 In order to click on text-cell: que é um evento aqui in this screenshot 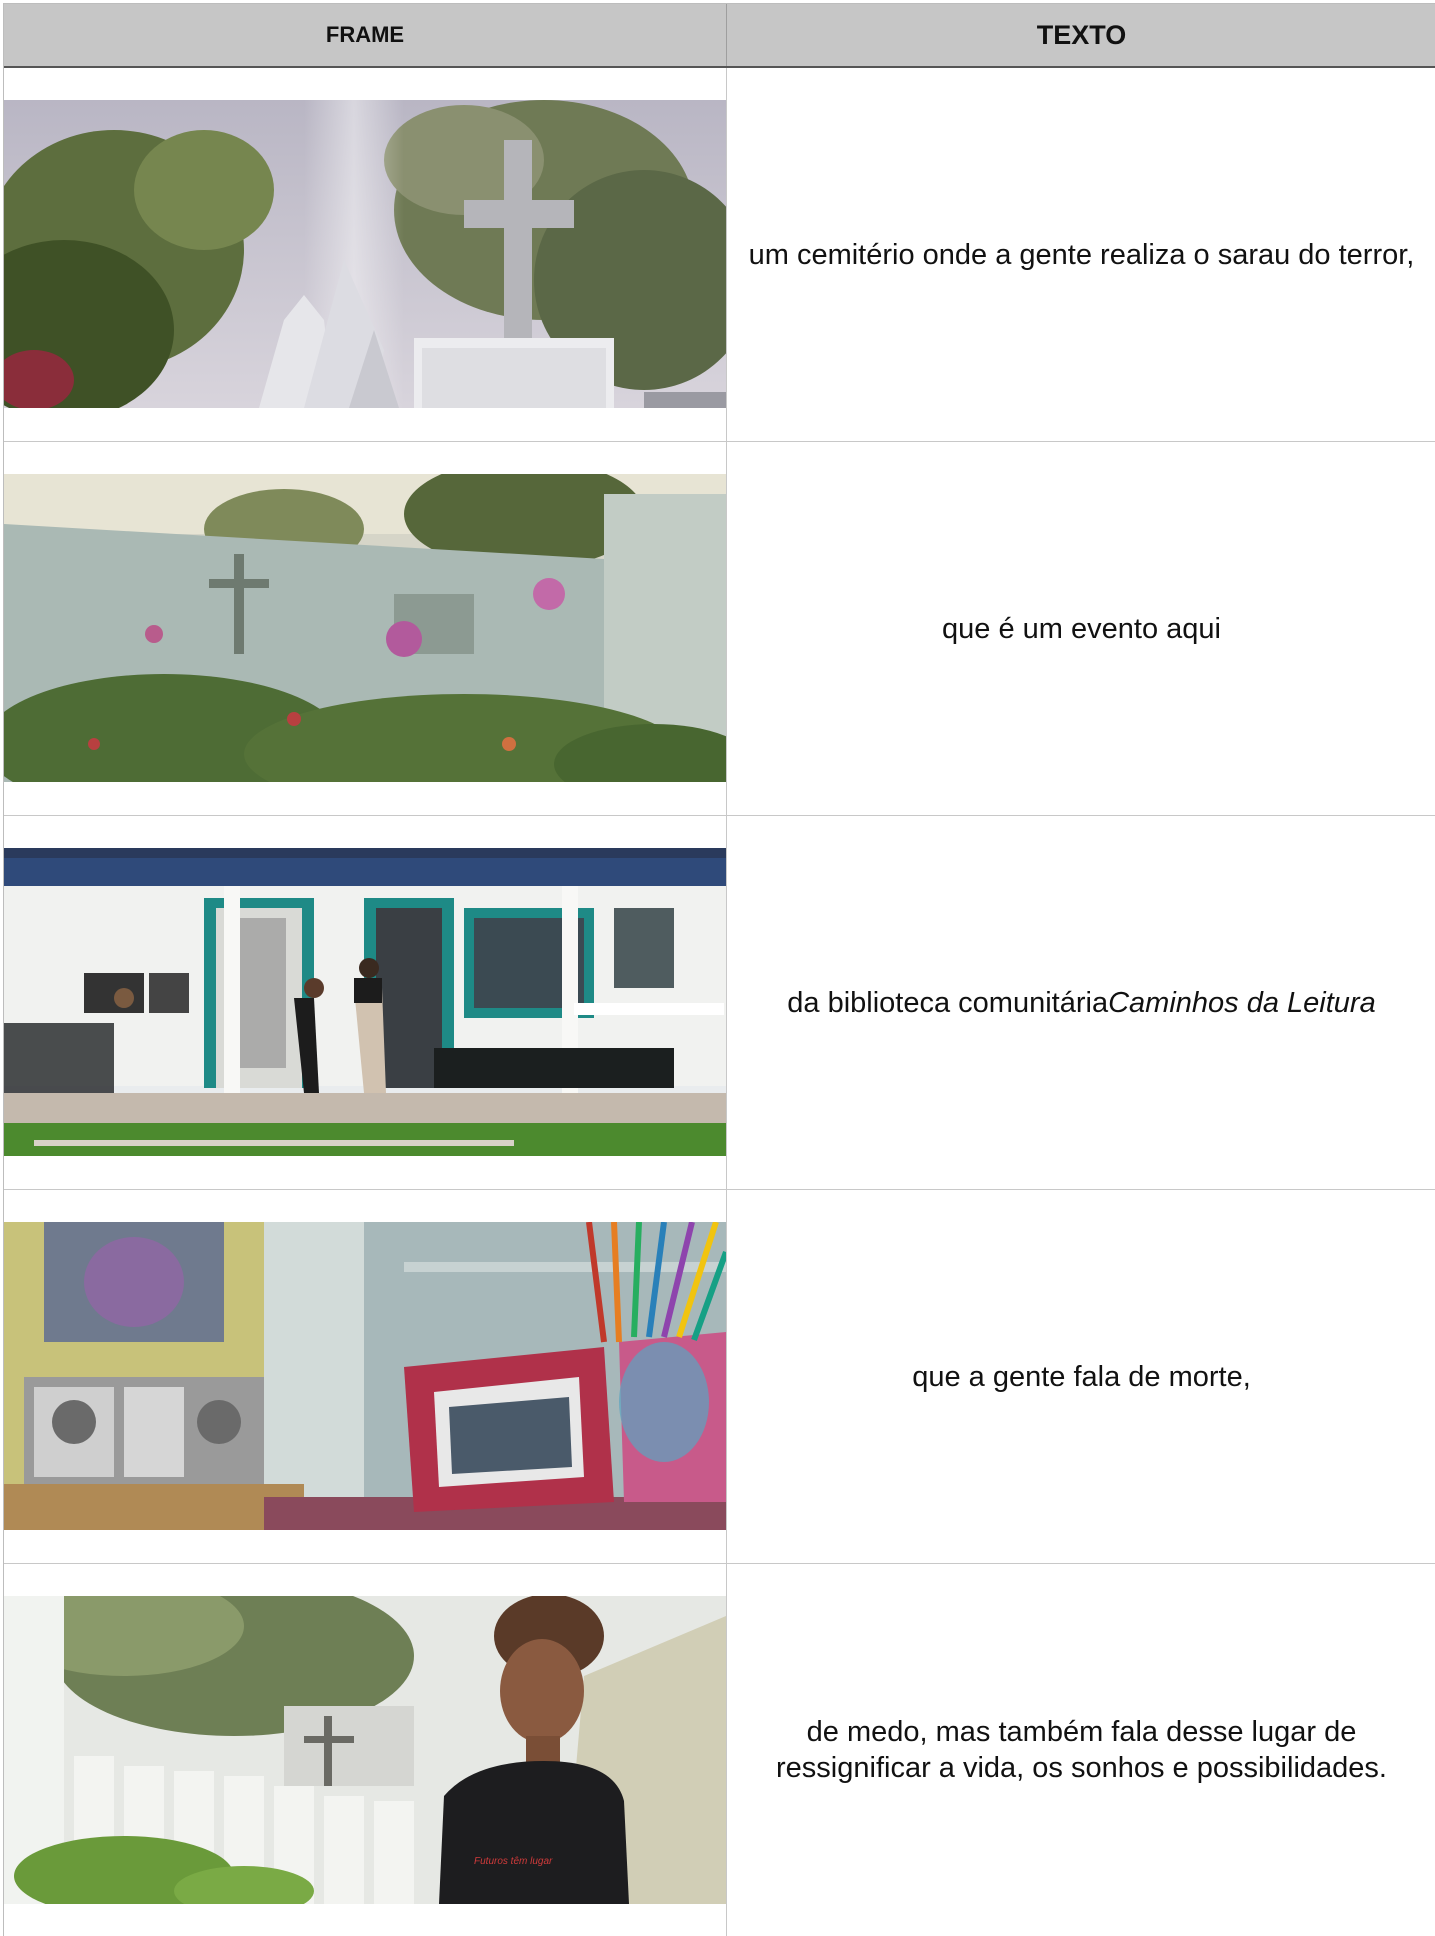, I will do `click(1081, 628)`.